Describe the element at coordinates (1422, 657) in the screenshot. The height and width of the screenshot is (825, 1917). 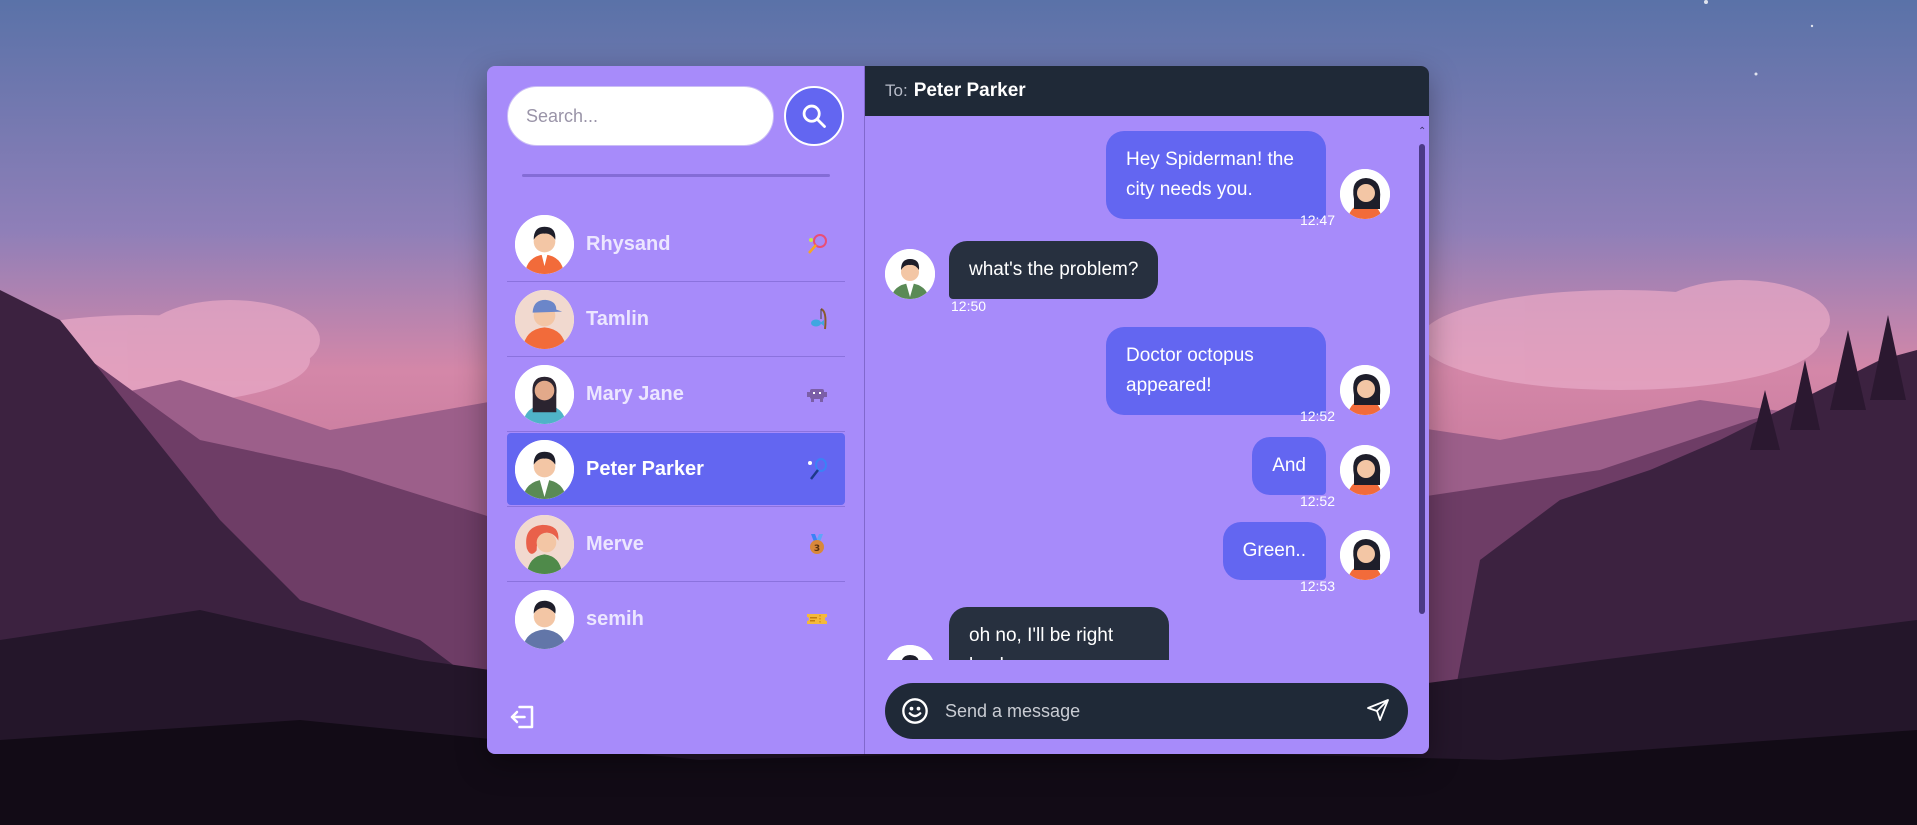
I see `scroll-down-arrow: ⌄` at that location.